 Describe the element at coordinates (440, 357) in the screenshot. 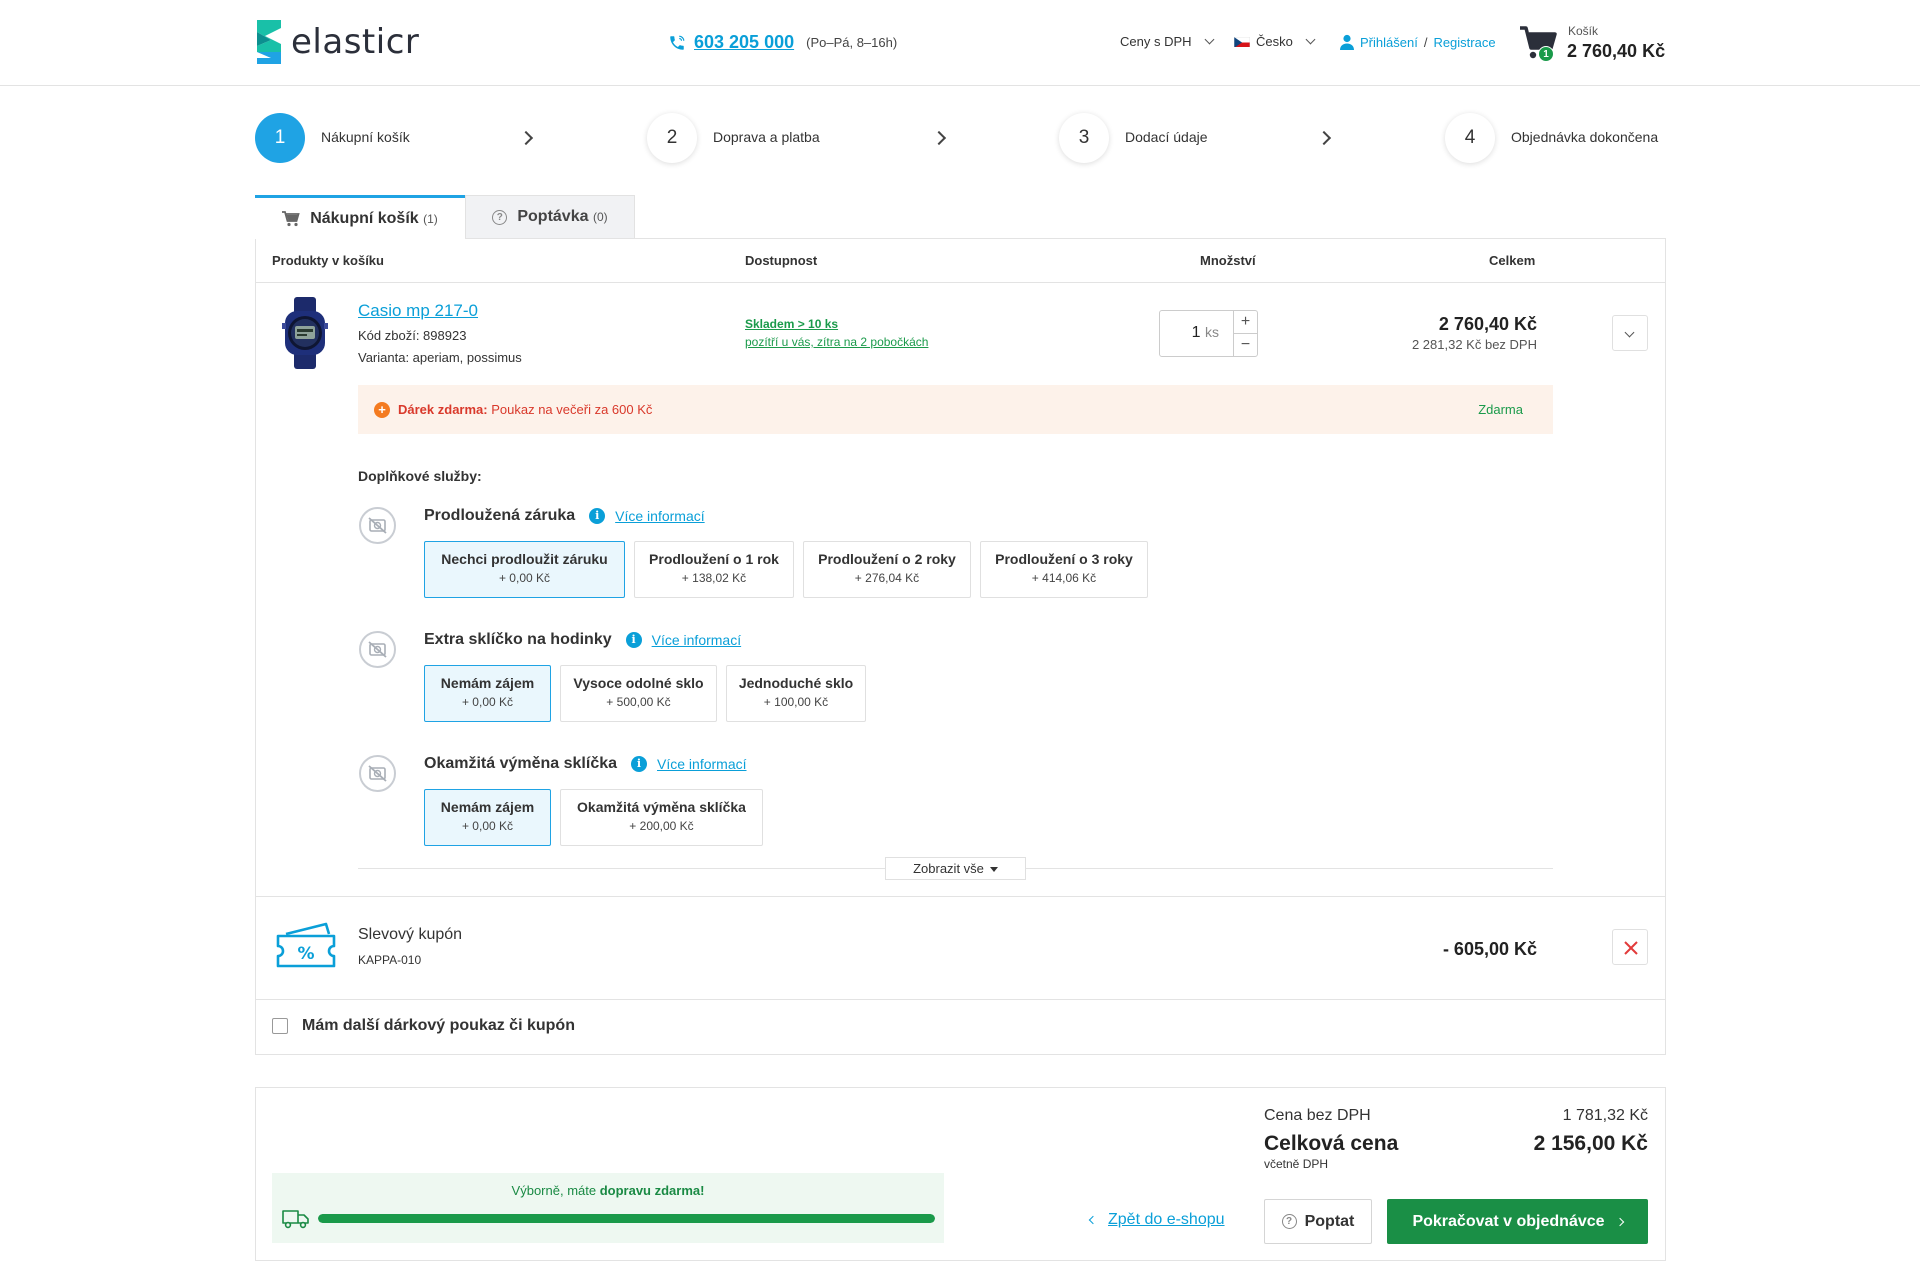

I see `product-variant: Varianta: aperiam, possimus` at that location.